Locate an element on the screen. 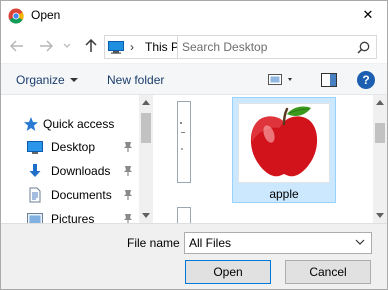 This screenshot has height=290, width=388. star-icon is located at coordinates (31, 124).